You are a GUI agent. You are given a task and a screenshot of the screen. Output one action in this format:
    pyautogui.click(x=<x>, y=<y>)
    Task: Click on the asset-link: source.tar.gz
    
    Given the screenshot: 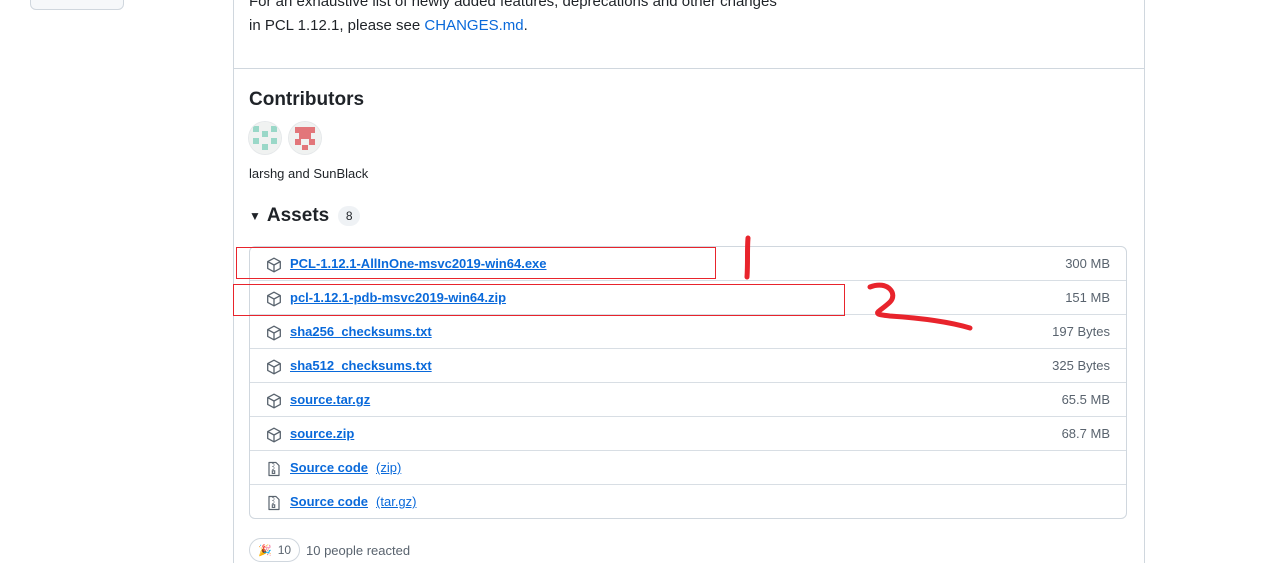 What is the action you would take?
    pyautogui.click(x=330, y=399)
    